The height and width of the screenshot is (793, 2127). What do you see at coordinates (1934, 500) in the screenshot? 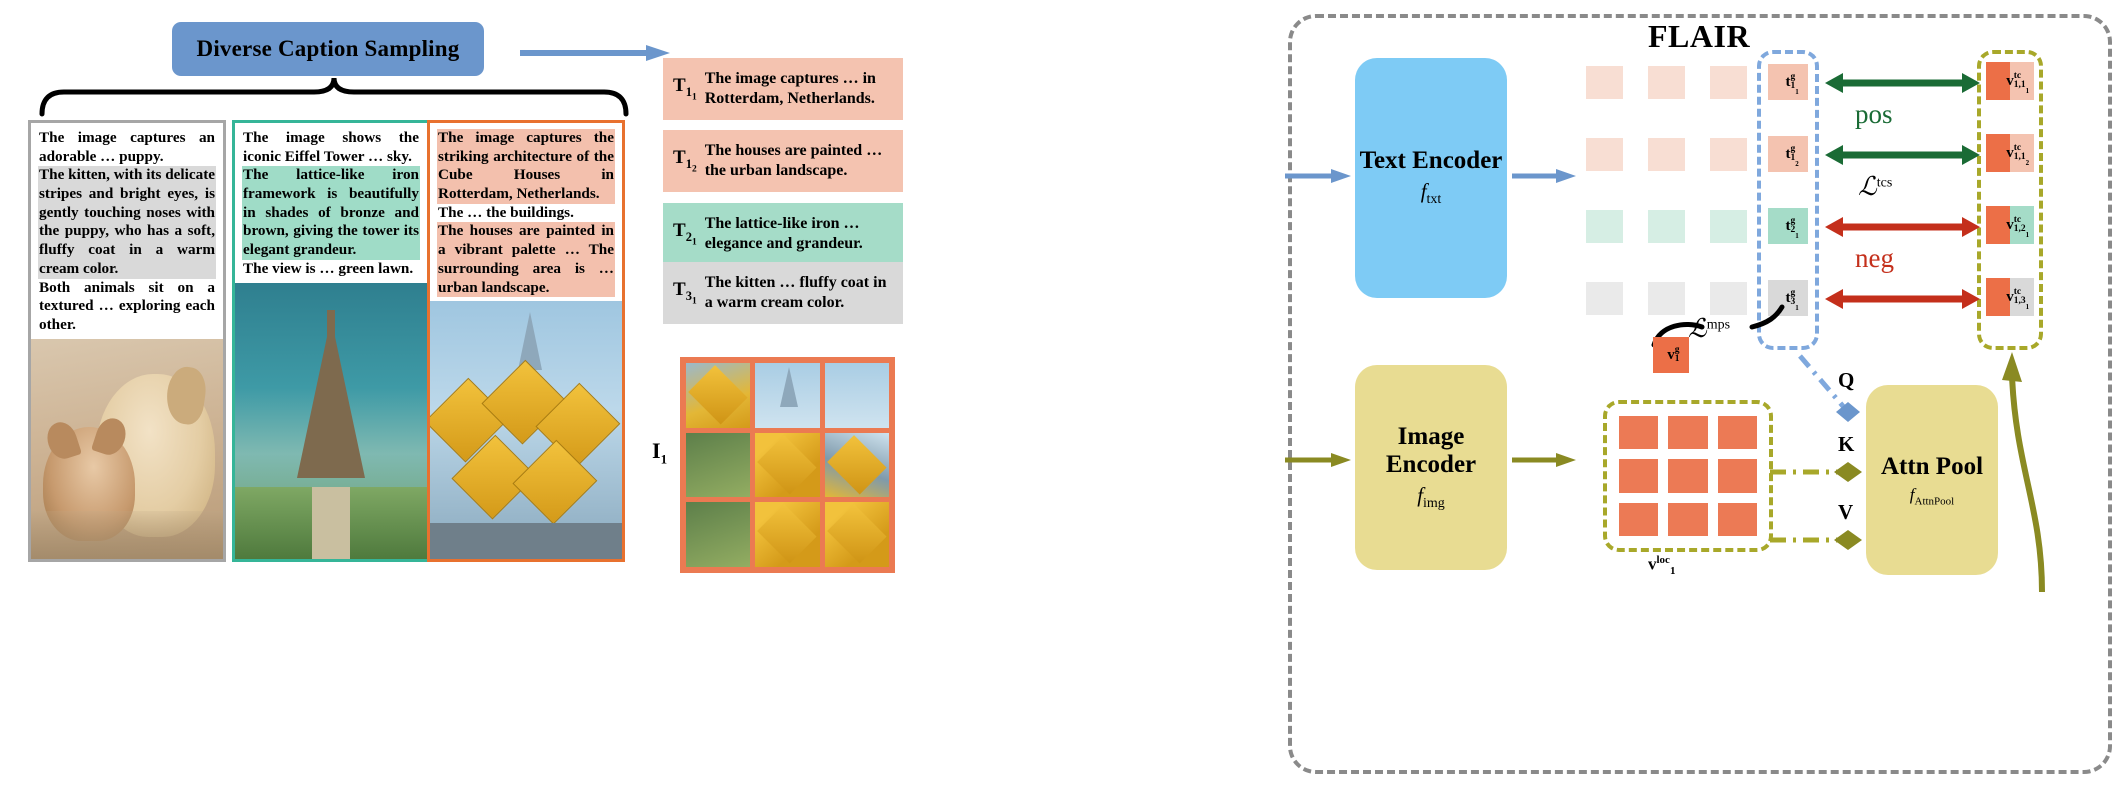
I see `fn-subscript: AttnPool` at bounding box center [1934, 500].